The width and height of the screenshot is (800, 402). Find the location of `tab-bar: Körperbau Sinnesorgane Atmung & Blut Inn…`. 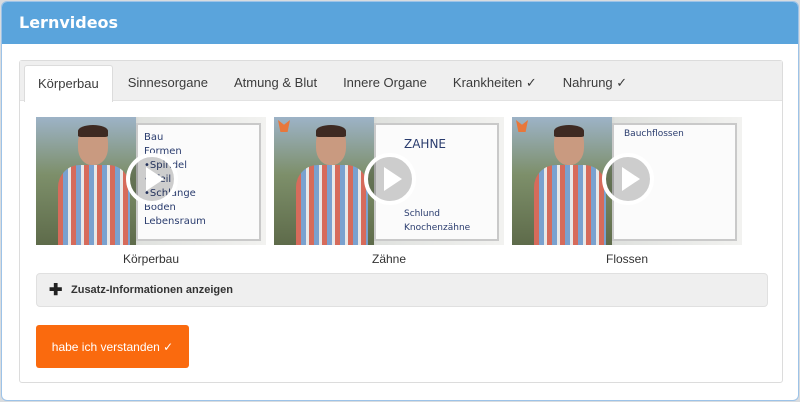

tab-bar: Körperbau Sinnesorgane Atmung & Blut Inn… is located at coordinates (401, 81).